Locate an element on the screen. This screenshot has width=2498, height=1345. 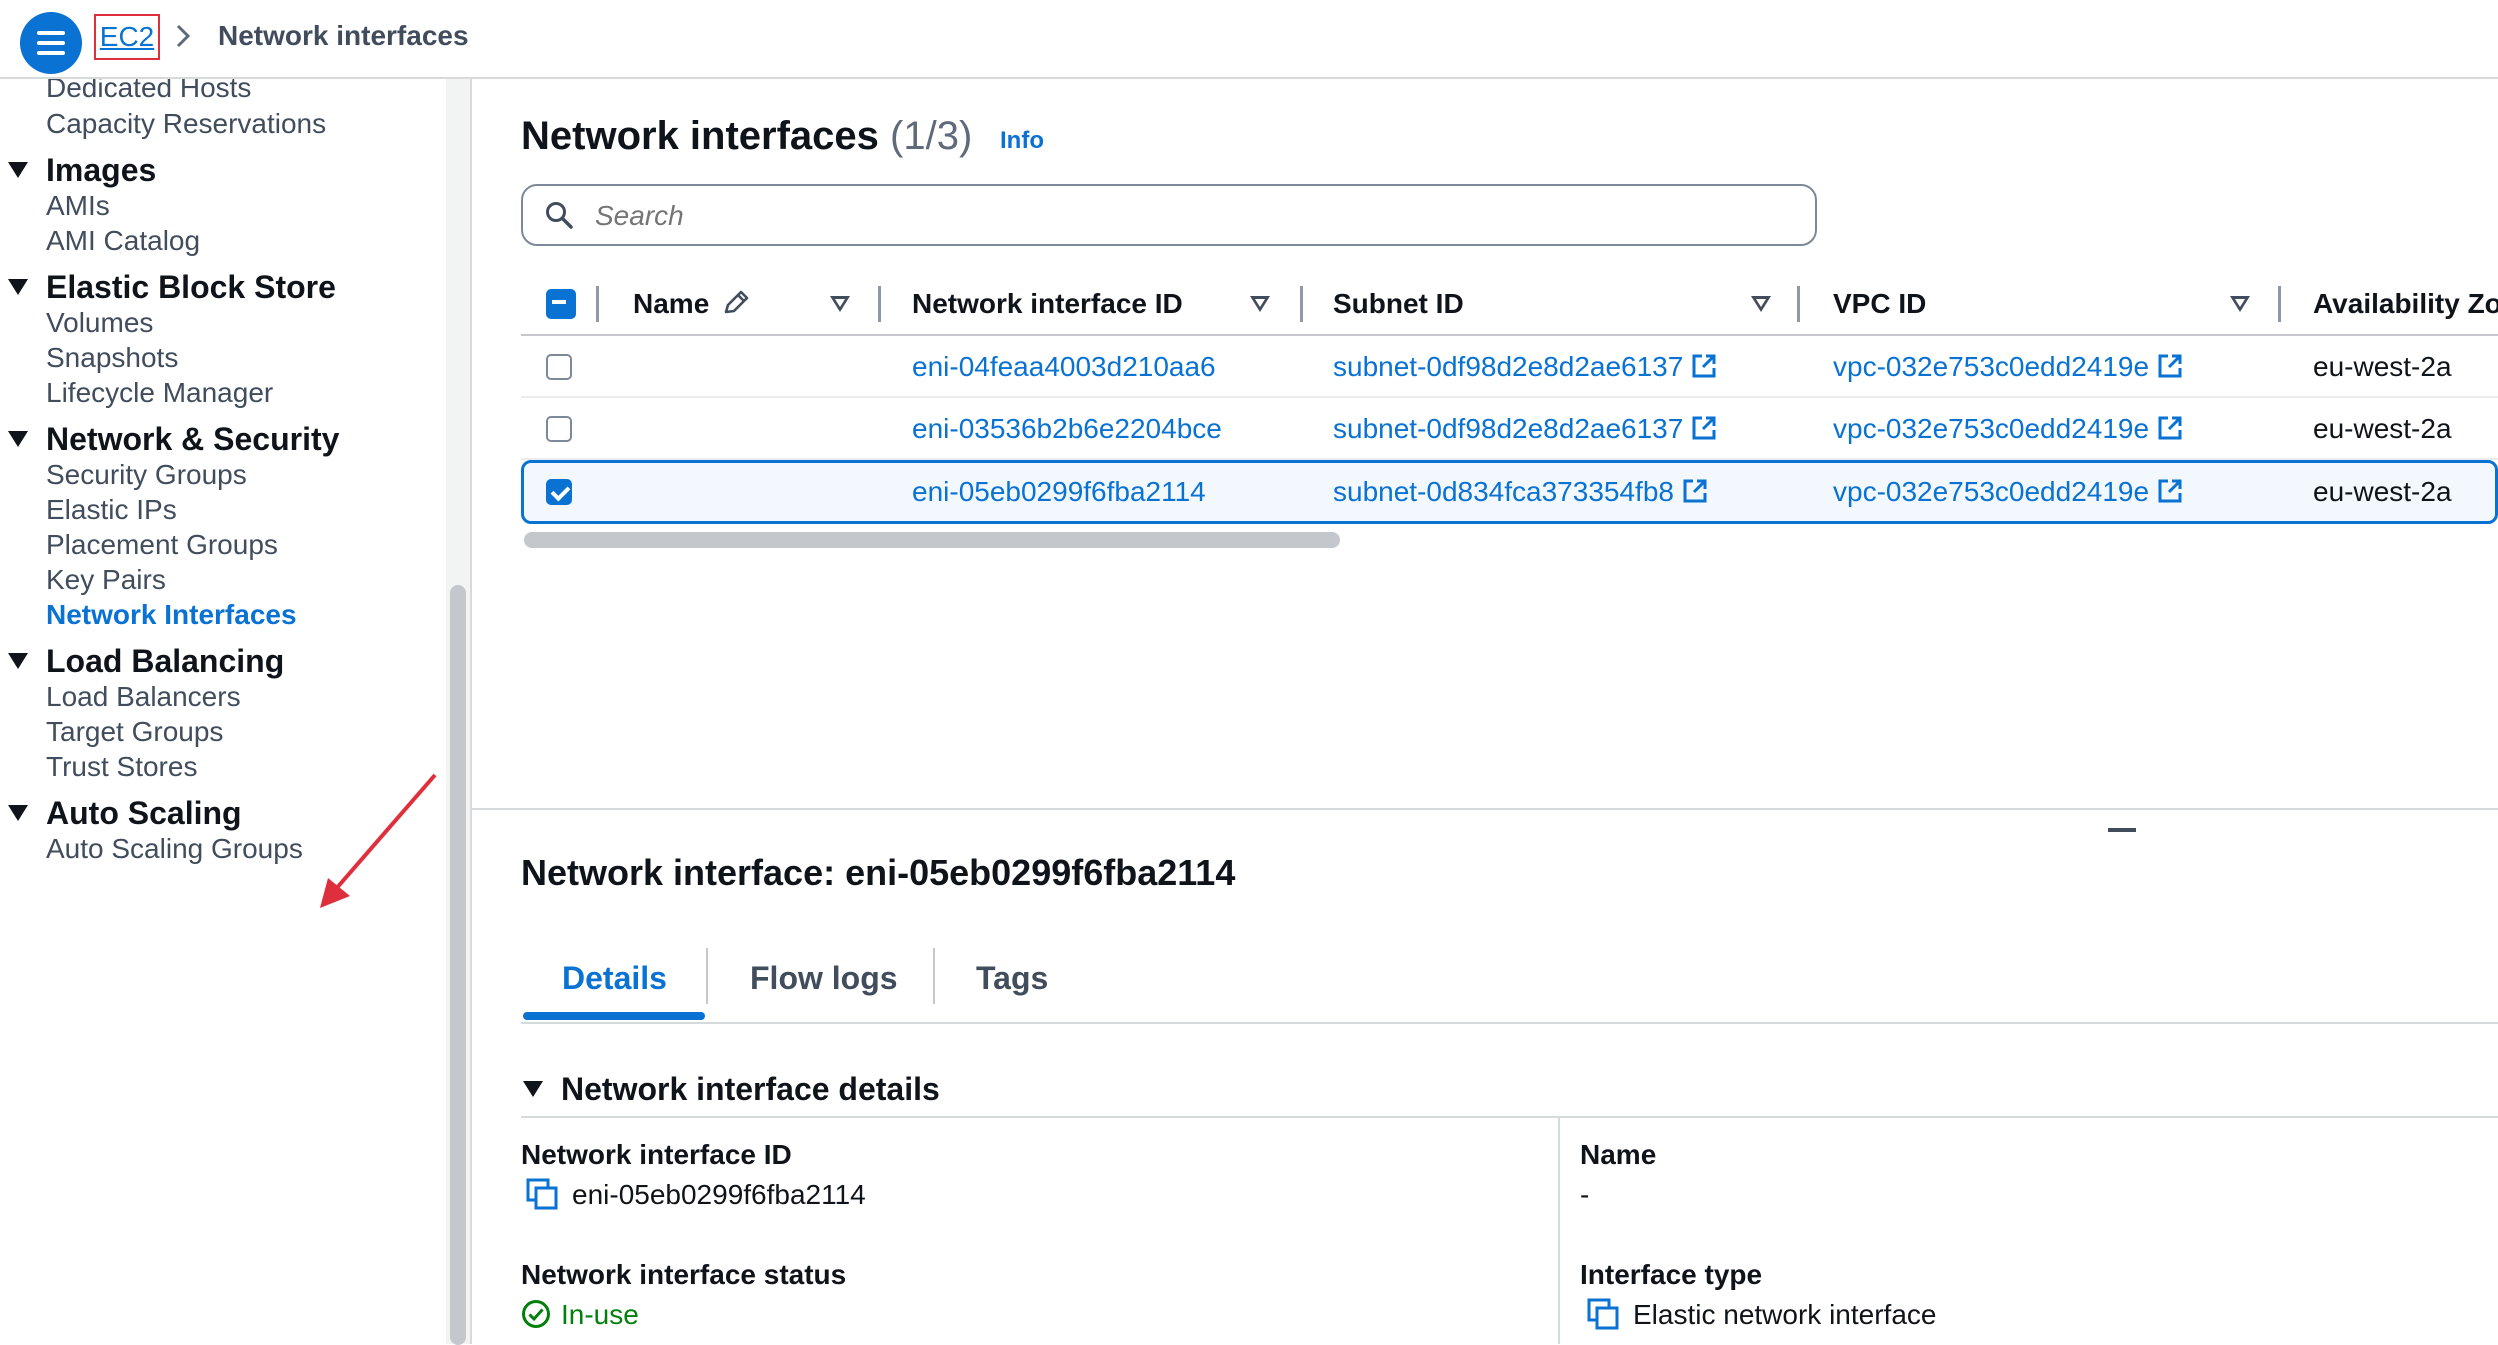
sidebar-item-placement-groups: Placement Groups is located at coordinates (162, 545).